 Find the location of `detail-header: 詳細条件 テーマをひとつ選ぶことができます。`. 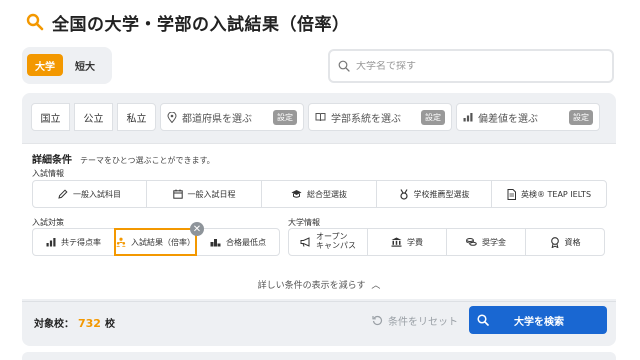

detail-header: 詳細条件 テーマをひとつ選ぶことができます。 is located at coordinates (123, 158).